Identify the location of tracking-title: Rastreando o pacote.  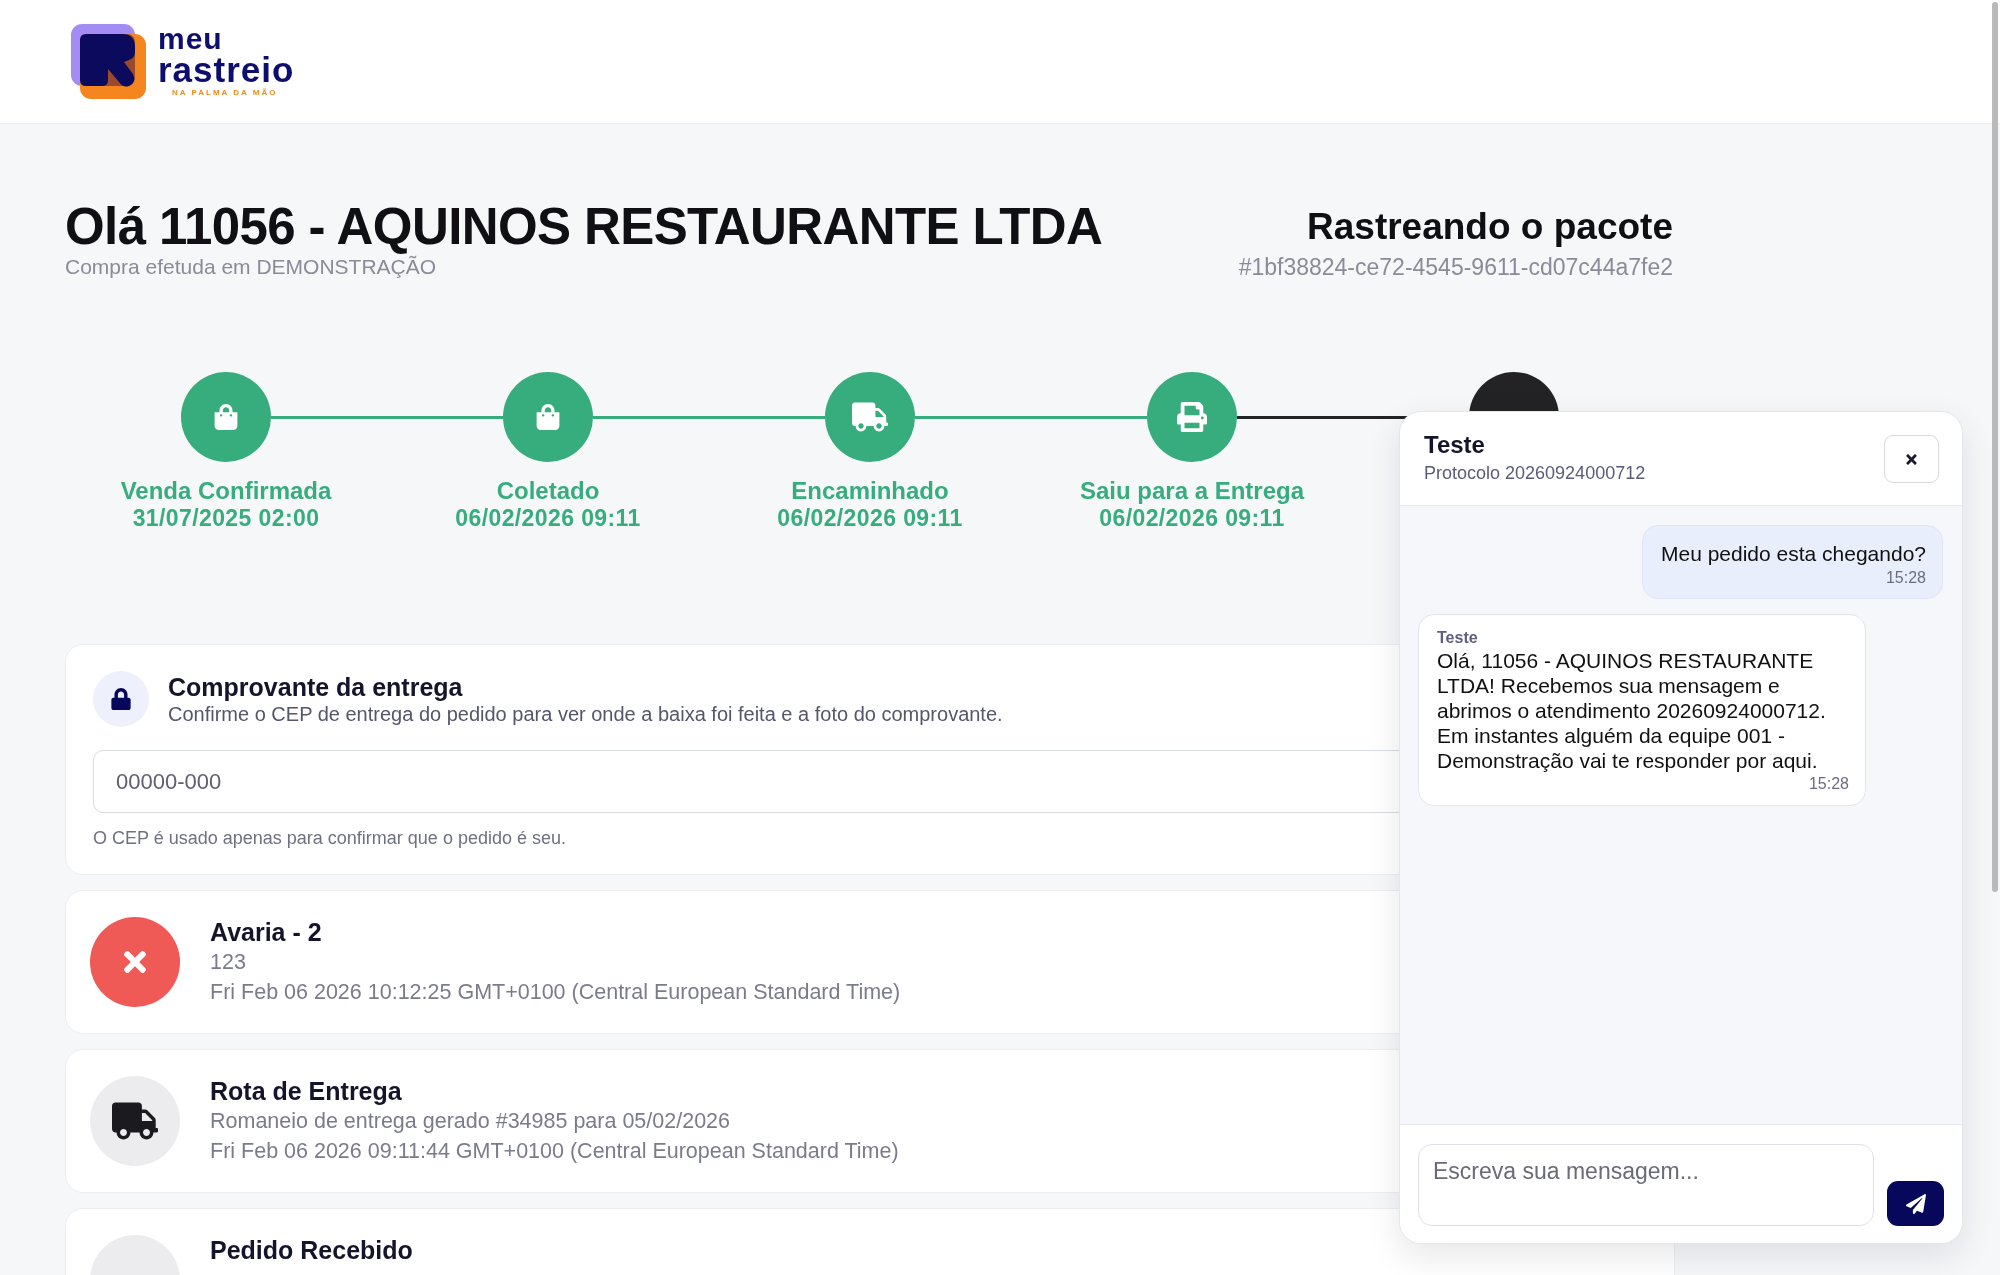
(1490, 227).